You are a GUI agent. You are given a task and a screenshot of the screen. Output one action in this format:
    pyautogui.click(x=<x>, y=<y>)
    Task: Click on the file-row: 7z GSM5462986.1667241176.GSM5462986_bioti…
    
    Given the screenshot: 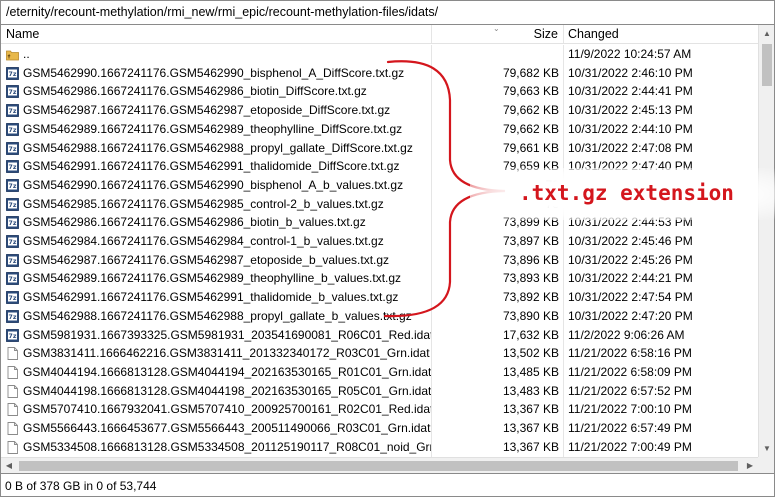 What is the action you would take?
    pyautogui.click(x=379, y=91)
    